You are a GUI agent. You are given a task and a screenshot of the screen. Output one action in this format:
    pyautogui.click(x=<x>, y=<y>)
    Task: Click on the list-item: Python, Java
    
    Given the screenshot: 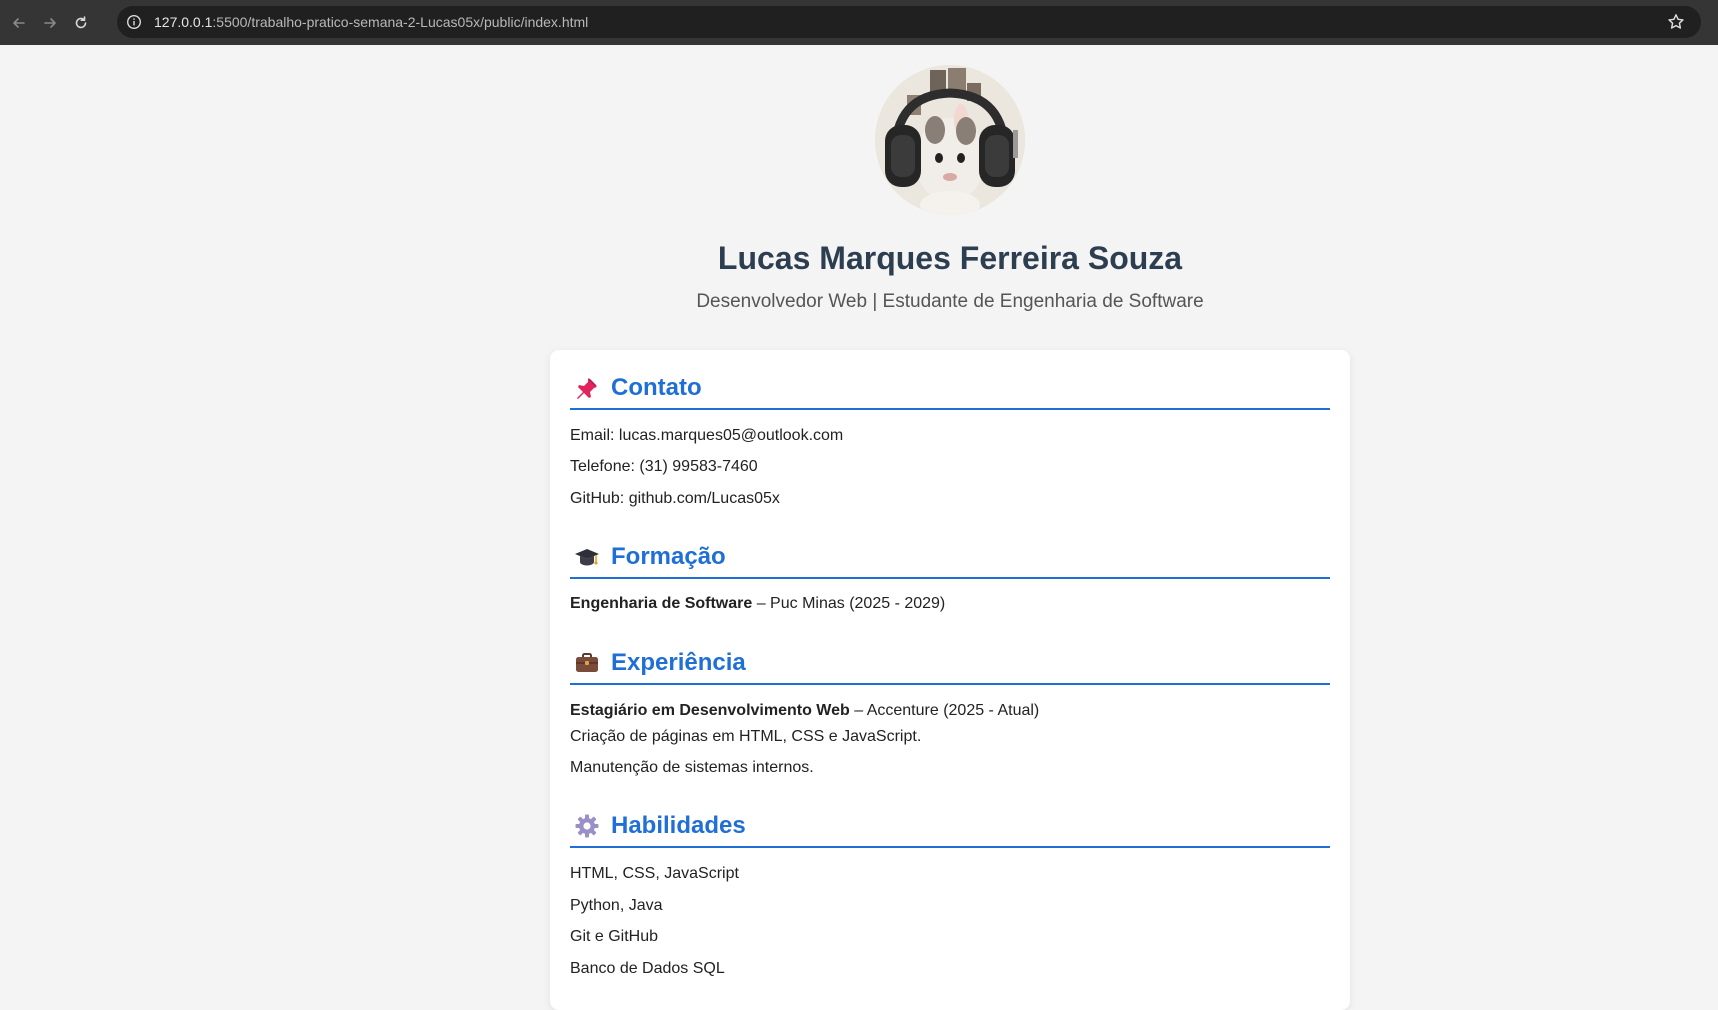 What is the action you would take?
    pyautogui.click(x=616, y=905)
    